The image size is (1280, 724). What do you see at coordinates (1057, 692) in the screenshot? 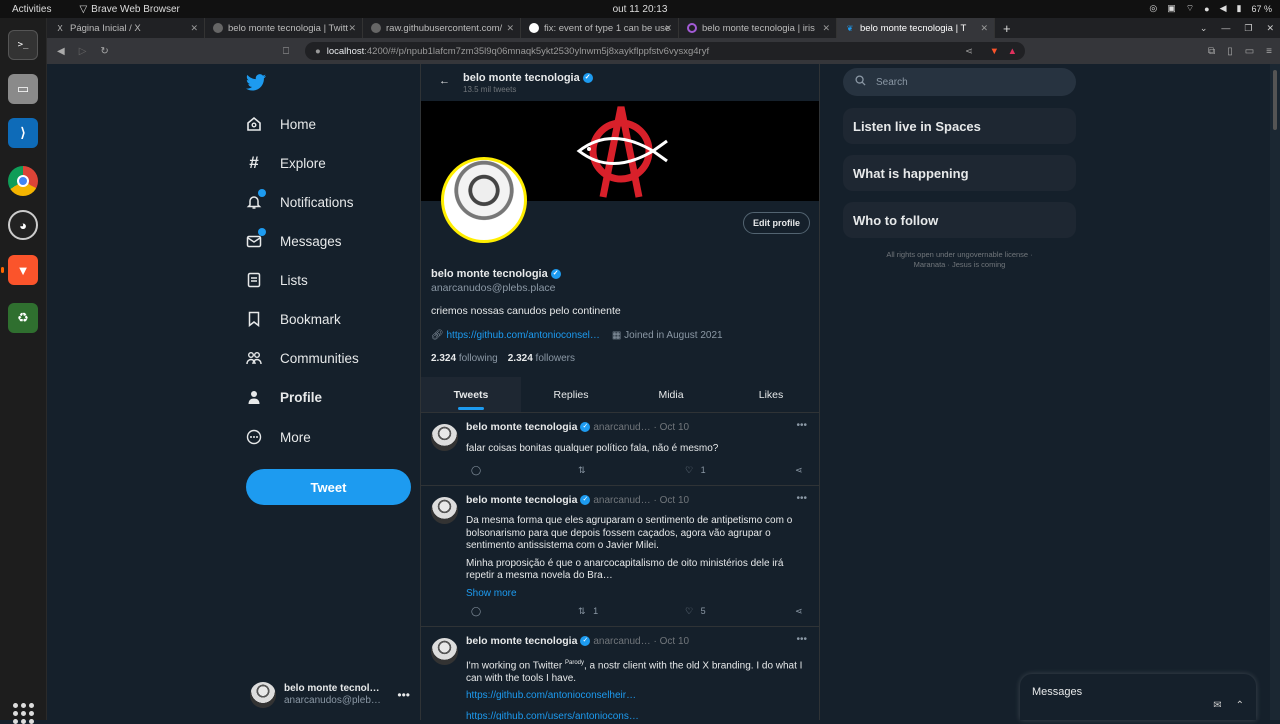
I see `messages-drawer-title: Messages` at bounding box center [1057, 692].